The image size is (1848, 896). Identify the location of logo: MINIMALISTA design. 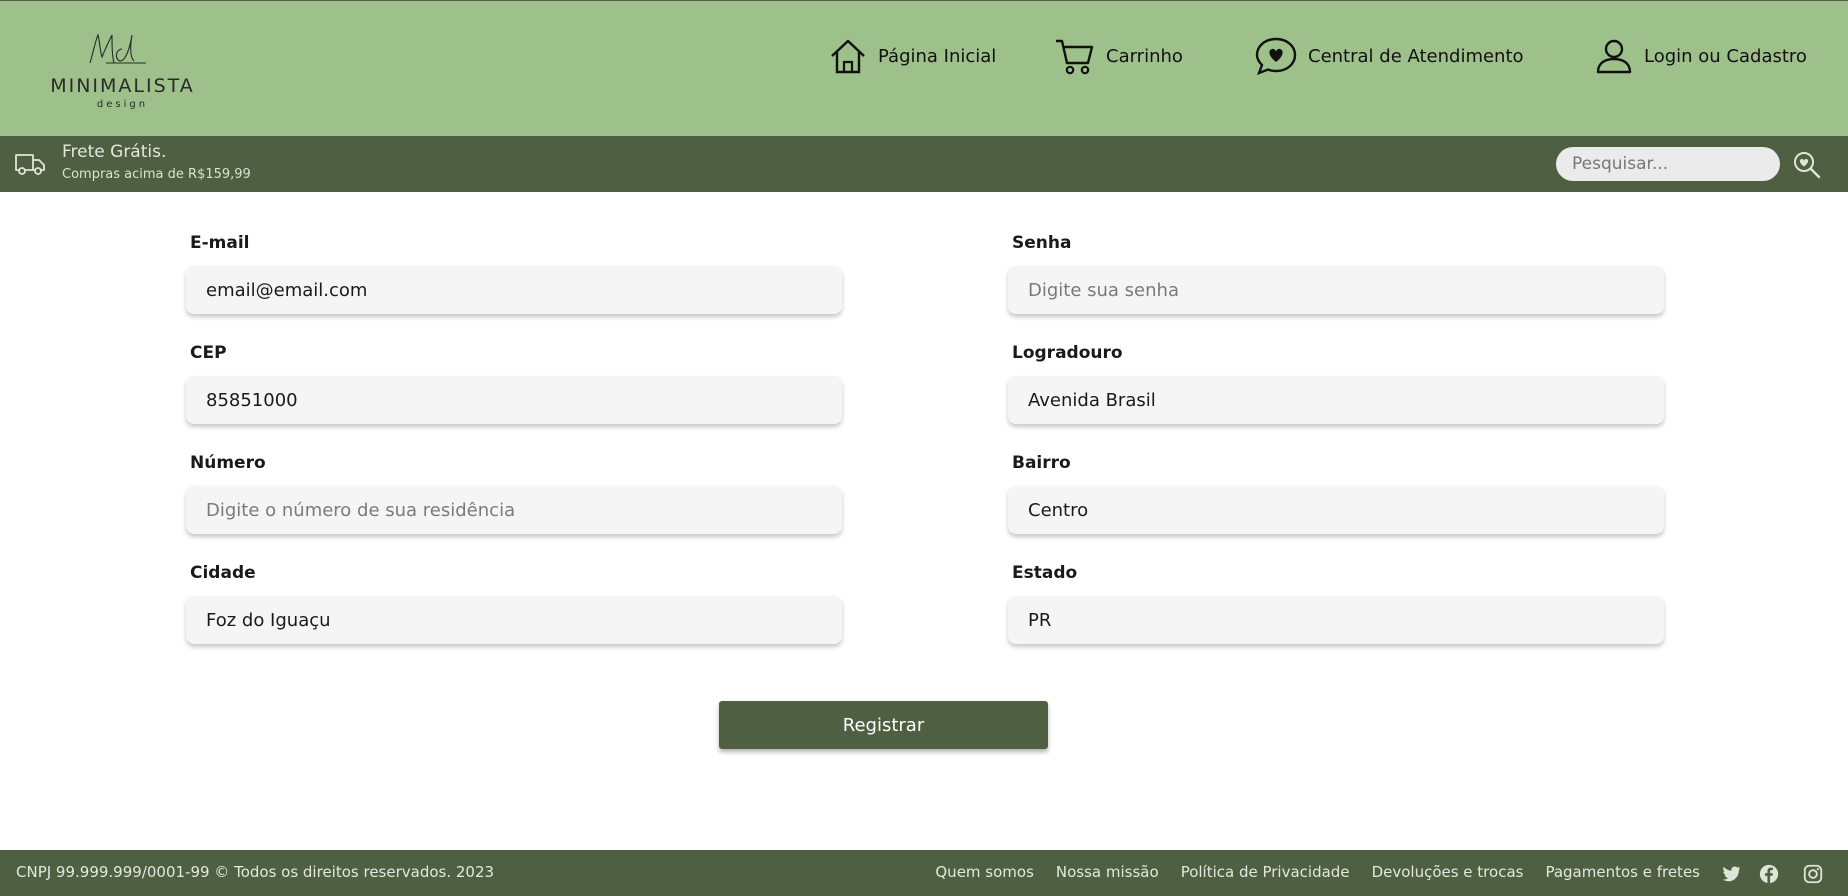
(122, 70).